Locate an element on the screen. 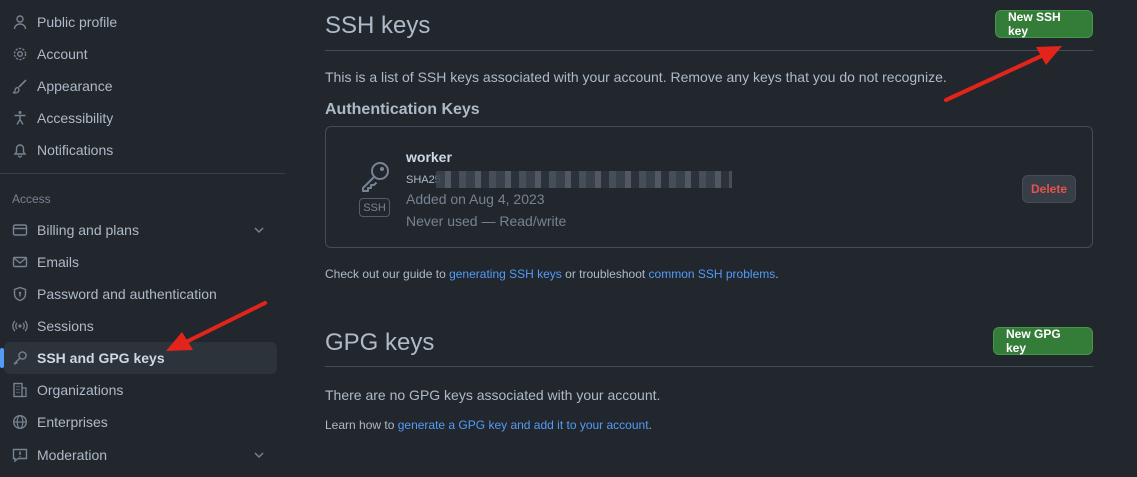 This screenshot has width=1137, height=477. sidebar-item-password-authentication: Password and authentication is located at coordinates (140, 294).